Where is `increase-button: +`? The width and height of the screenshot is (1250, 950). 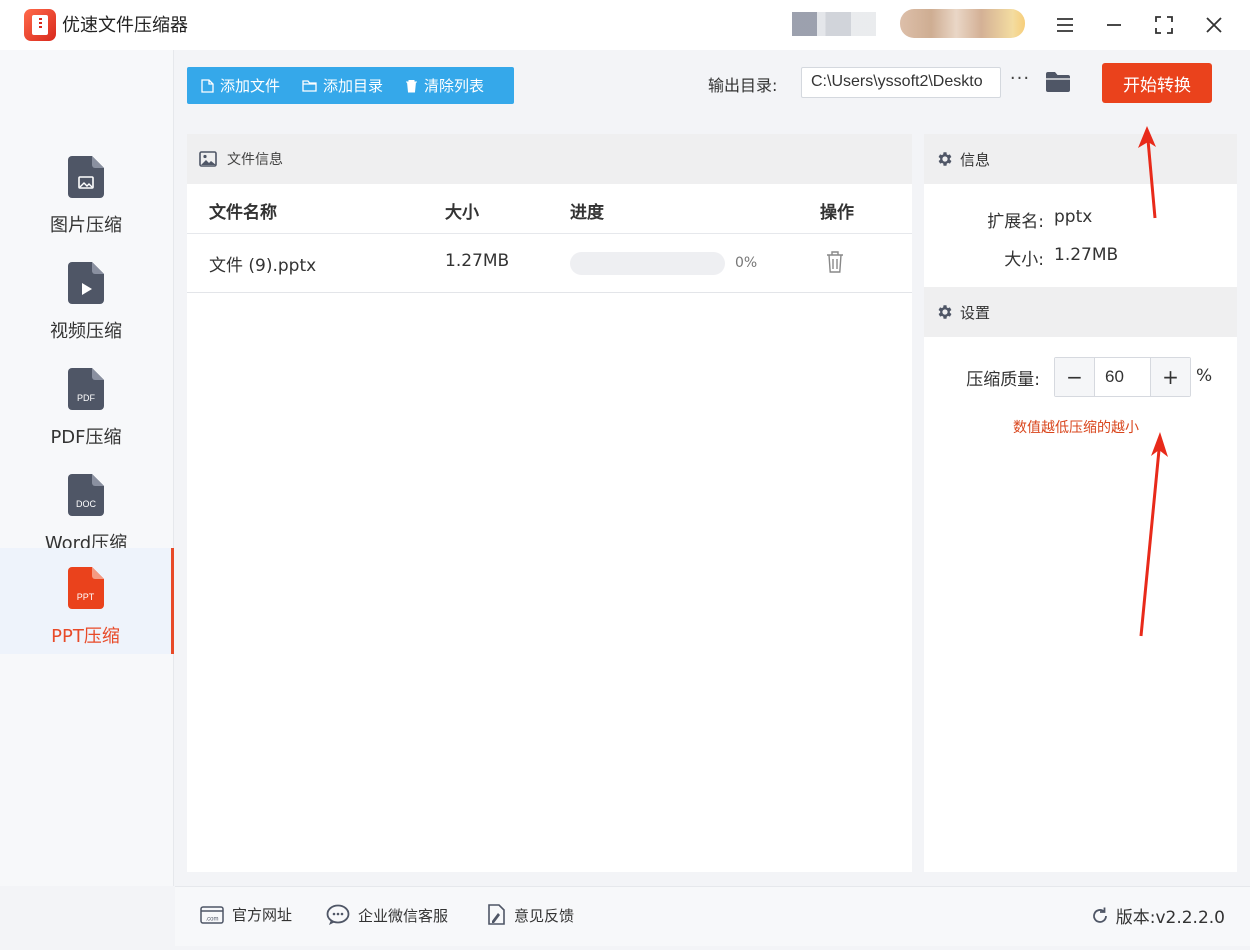
increase-button: + is located at coordinates (1170, 377).